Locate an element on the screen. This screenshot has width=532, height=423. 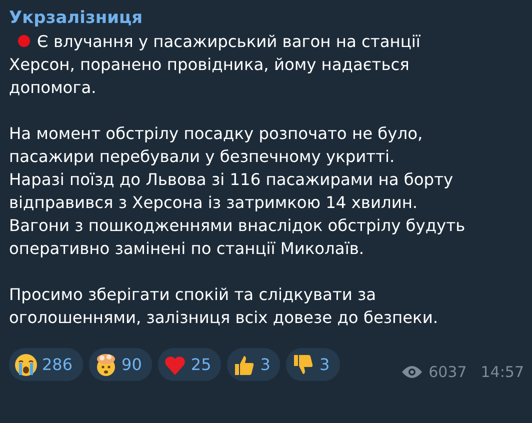
message-time: 14:57 is located at coordinates (502, 371).